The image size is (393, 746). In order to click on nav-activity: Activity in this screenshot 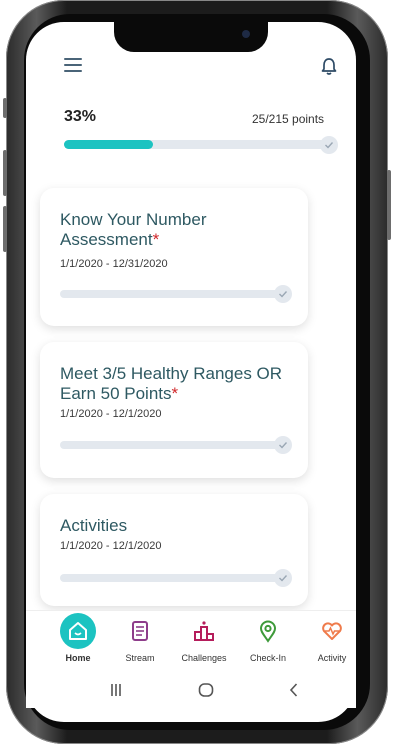, I will do `click(332, 642)`.